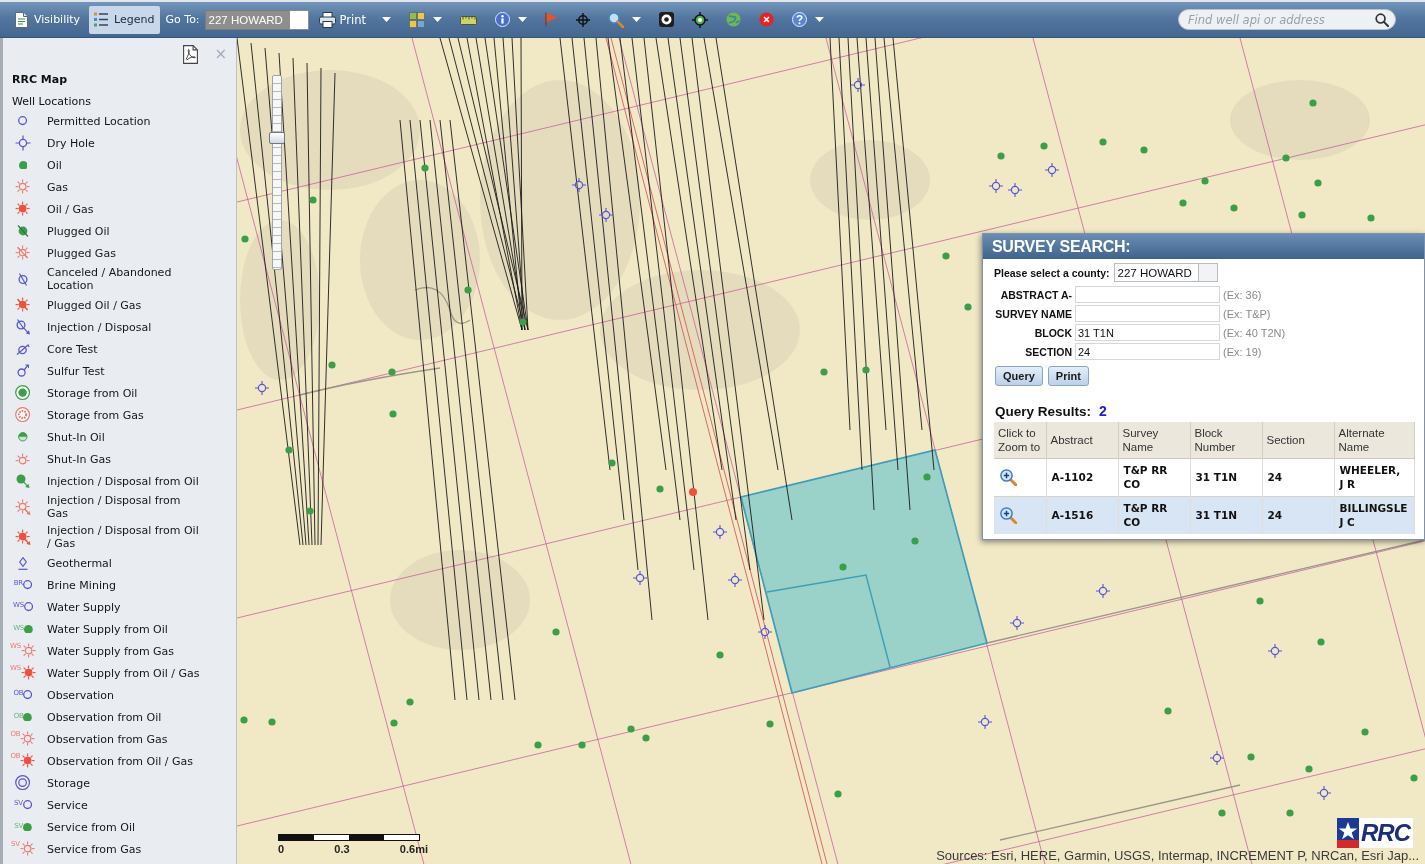  Describe the element at coordinates (100, 327) in the screenshot. I see `legend-label: Injection / Disposal` at that location.